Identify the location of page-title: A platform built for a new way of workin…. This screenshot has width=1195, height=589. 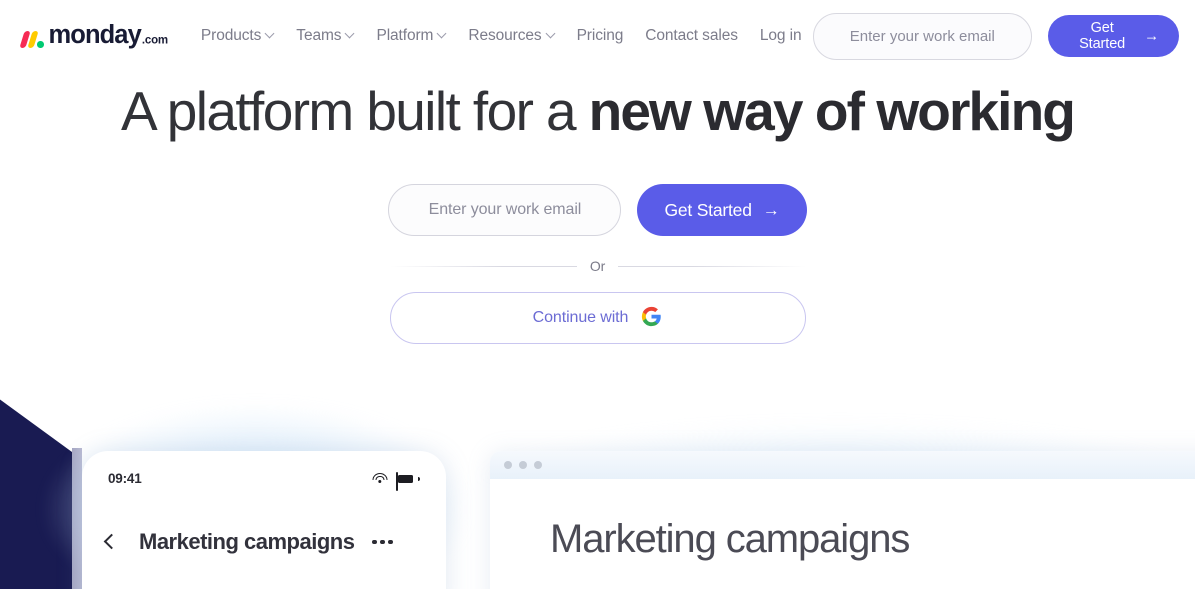
(597, 105).